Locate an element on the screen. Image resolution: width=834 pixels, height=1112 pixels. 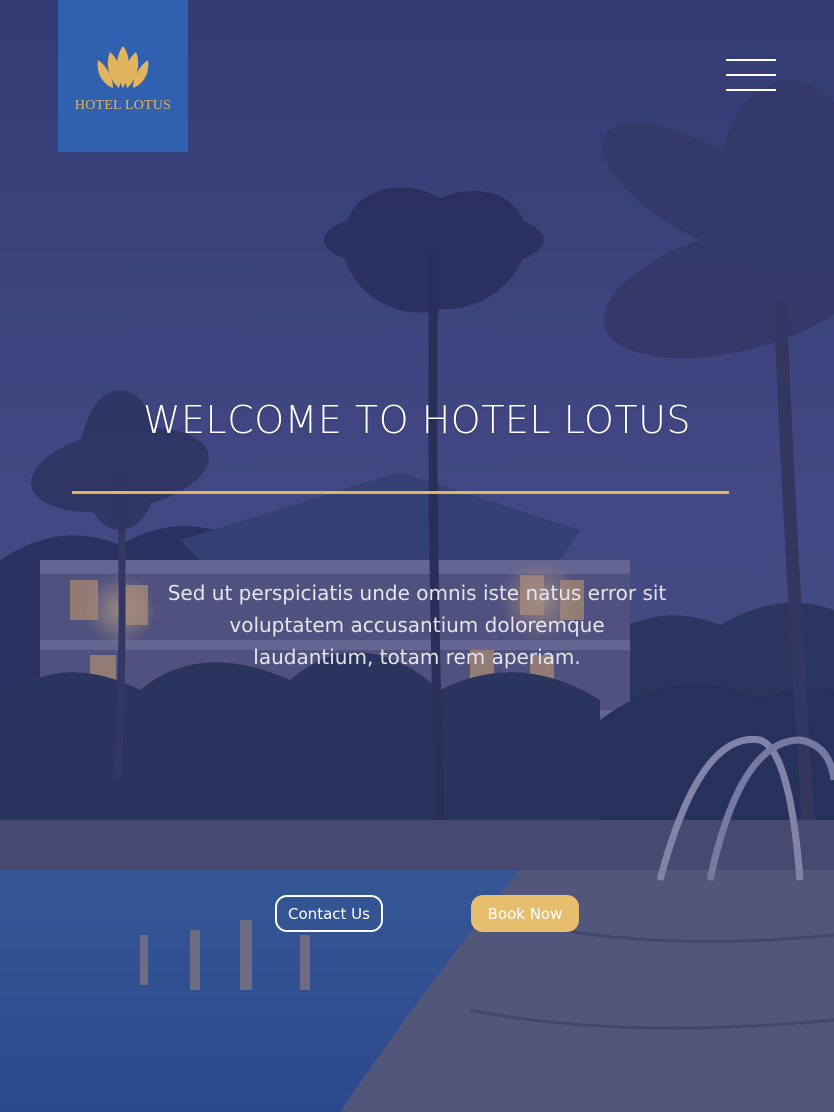
brand-name: HOTEL LOTUS is located at coordinates (123, 105).